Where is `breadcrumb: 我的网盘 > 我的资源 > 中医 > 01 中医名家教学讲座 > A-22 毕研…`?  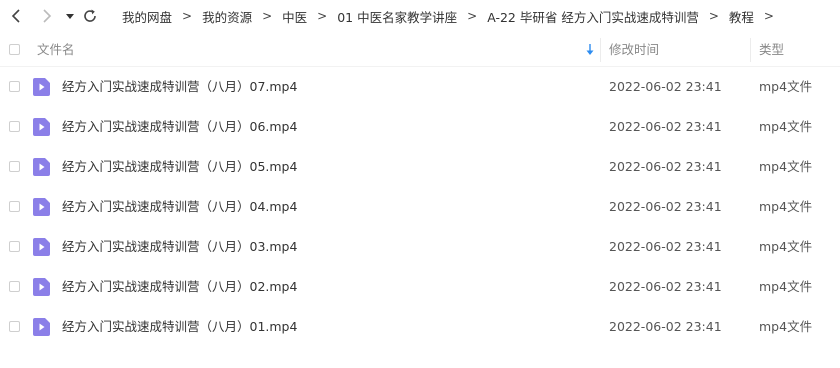
breadcrumb: 我的网盘 > 我的资源 > 中医 > 01 中医名家教学讲座 > A-22 毕研… is located at coordinates (453, 16).